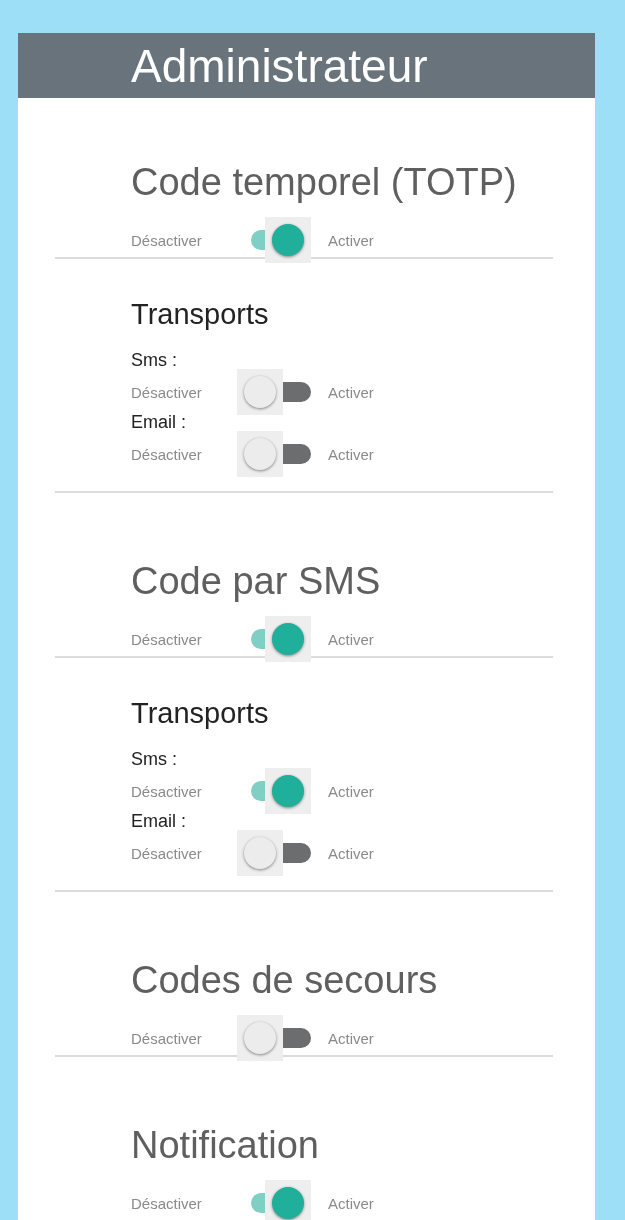 Image resolution: width=625 pixels, height=1220 pixels. I want to click on section-title: Notification, so click(225, 1145).